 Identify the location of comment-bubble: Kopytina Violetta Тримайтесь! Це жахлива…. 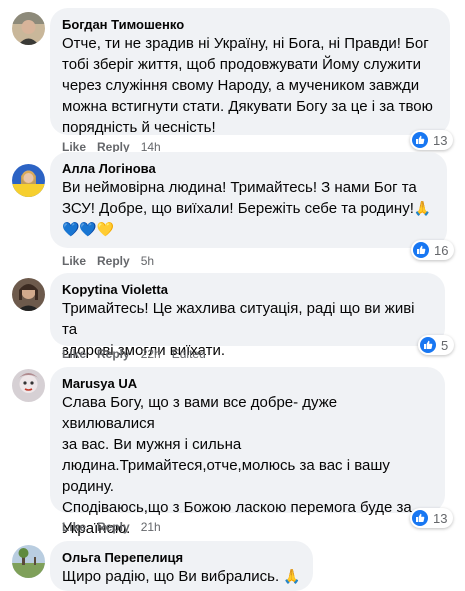
(247, 316).